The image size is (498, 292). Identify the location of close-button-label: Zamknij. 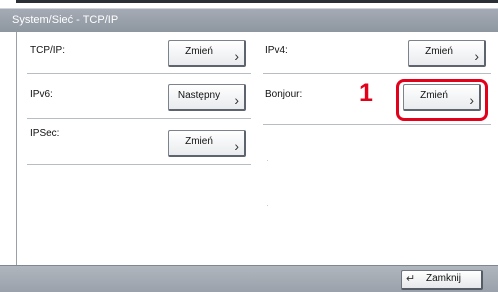
(444, 278).